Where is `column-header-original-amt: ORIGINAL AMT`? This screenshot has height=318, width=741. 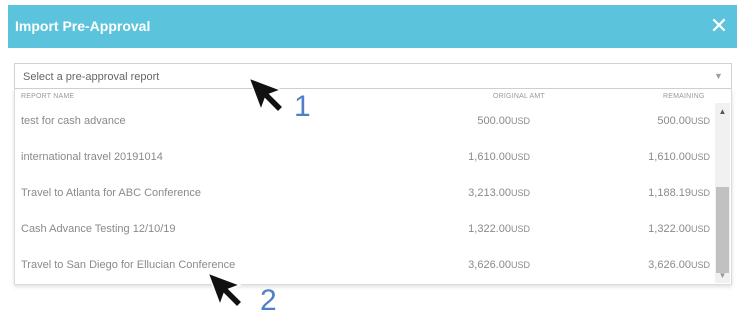 column-header-original-amt: ORIGINAL AMT is located at coordinates (519, 96).